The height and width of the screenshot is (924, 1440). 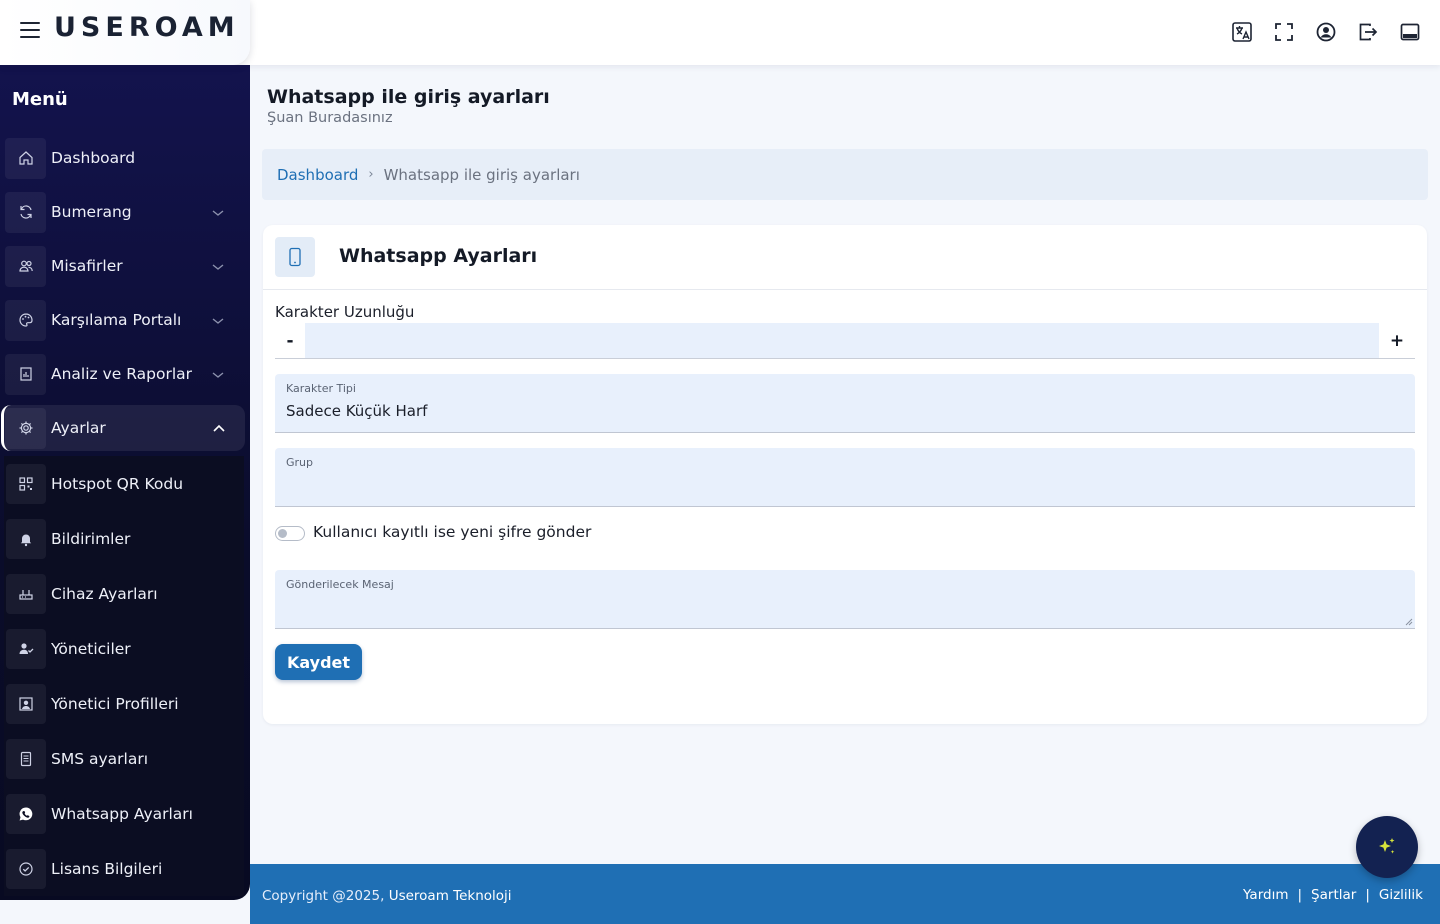 I want to click on sidebar-item-label: Analiz ve Raporlar, so click(x=122, y=374).